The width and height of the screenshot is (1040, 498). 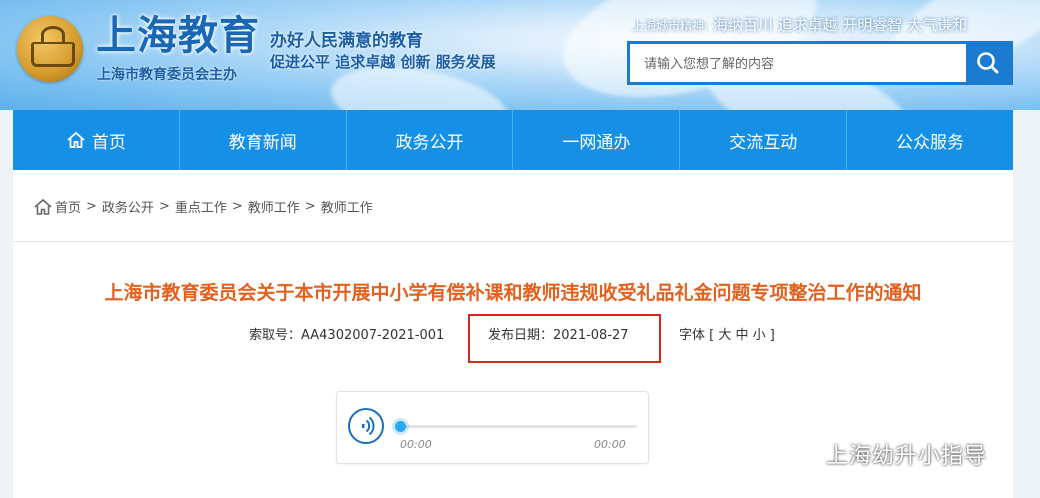 I want to click on nav-item-interaction: 交流互动, so click(x=764, y=140).